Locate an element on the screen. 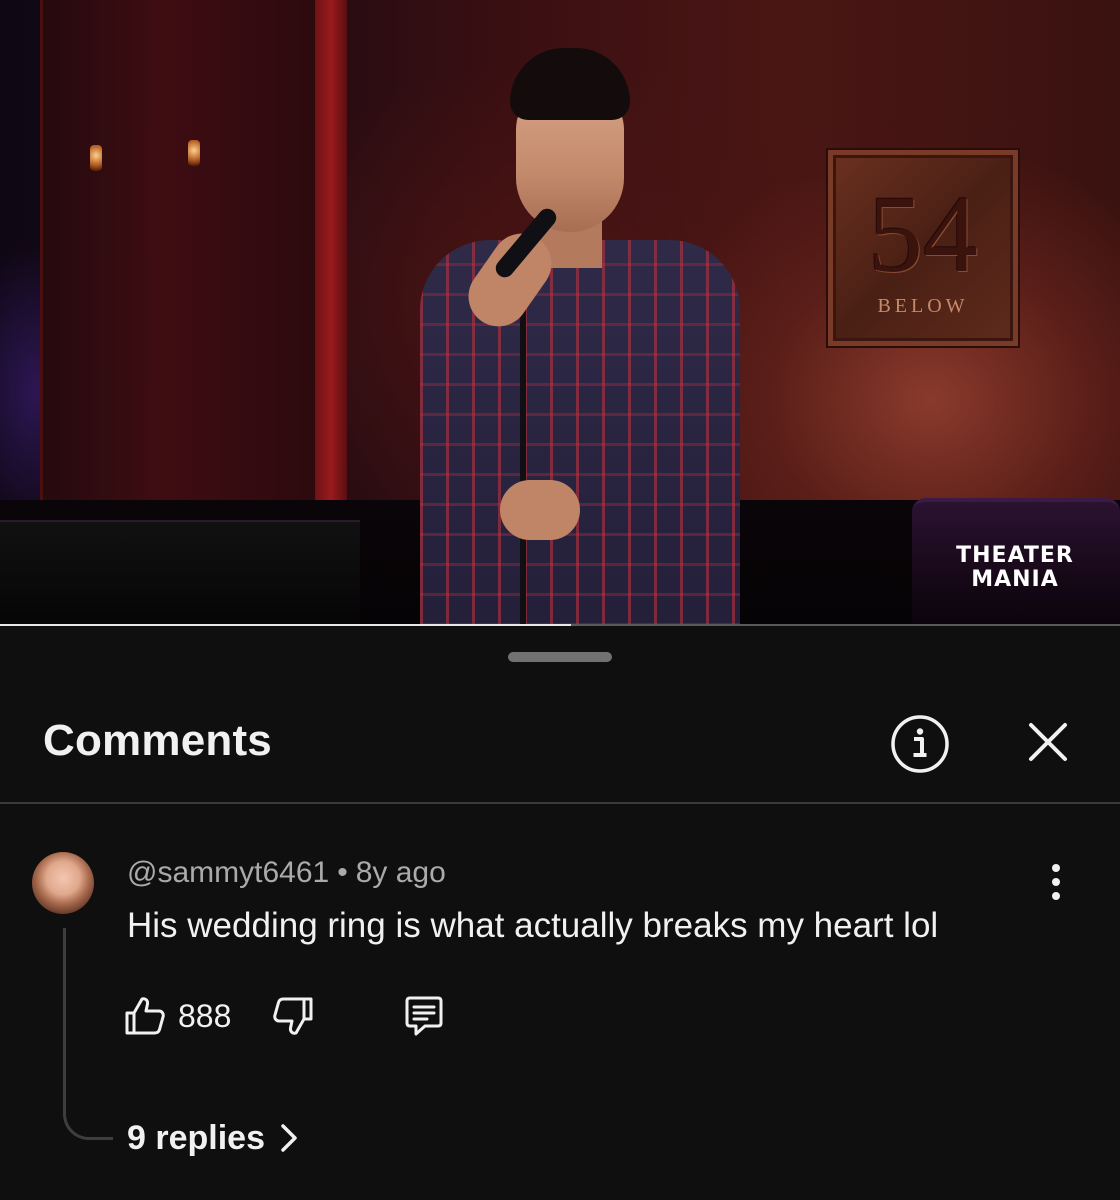  plaque-number: 54 is located at coordinates (923, 234).